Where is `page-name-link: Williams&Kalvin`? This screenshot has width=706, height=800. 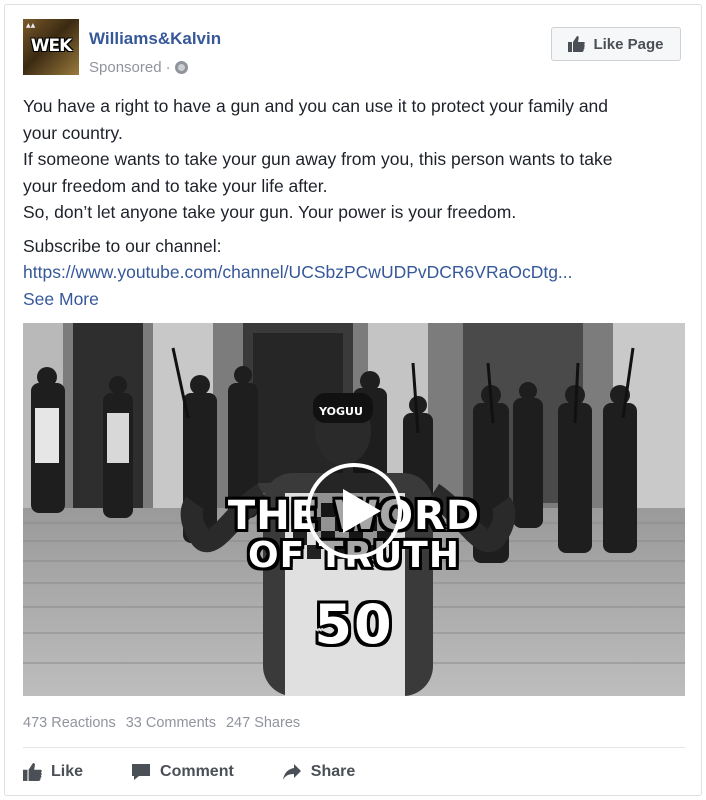 page-name-link: Williams&Kalvin is located at coordinates (155, 39).